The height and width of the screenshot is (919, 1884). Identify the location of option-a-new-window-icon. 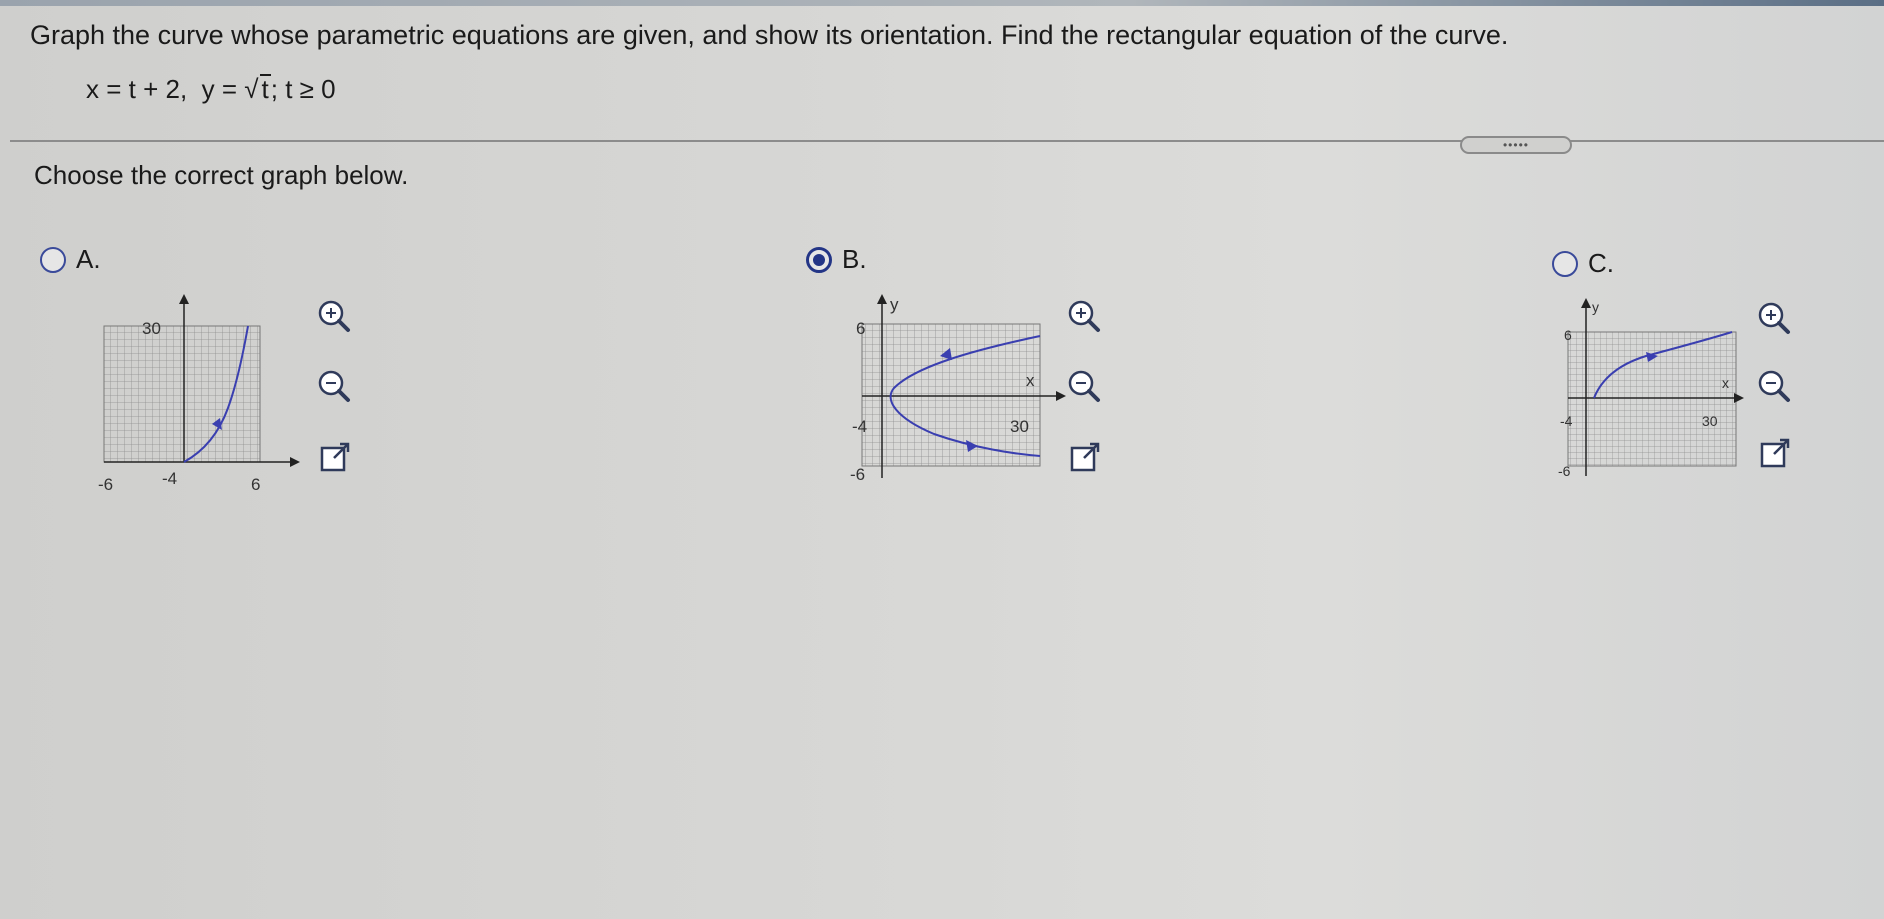
(336, 458).